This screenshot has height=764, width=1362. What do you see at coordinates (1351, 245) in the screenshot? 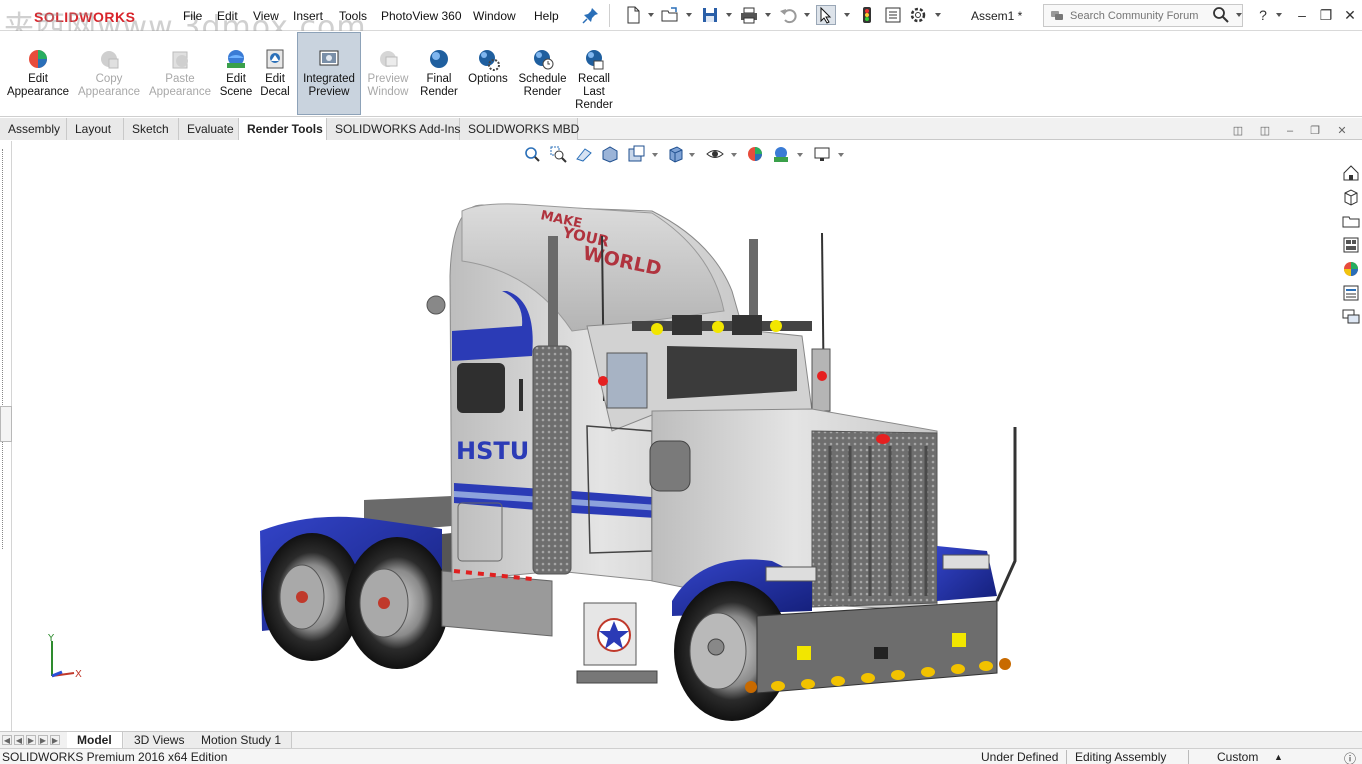
I see `view-palette-icon` at bounding box center [1351, 245].